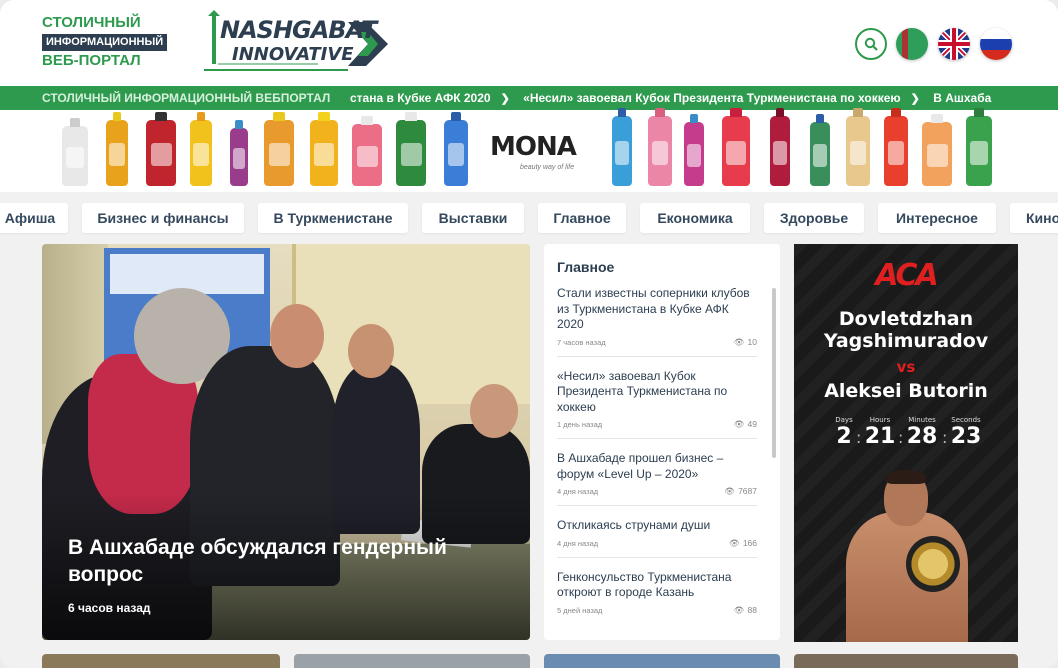 This screenshot has width=1058, height=668. I want to click on category-interesting: Интересное, so click(937, 218).